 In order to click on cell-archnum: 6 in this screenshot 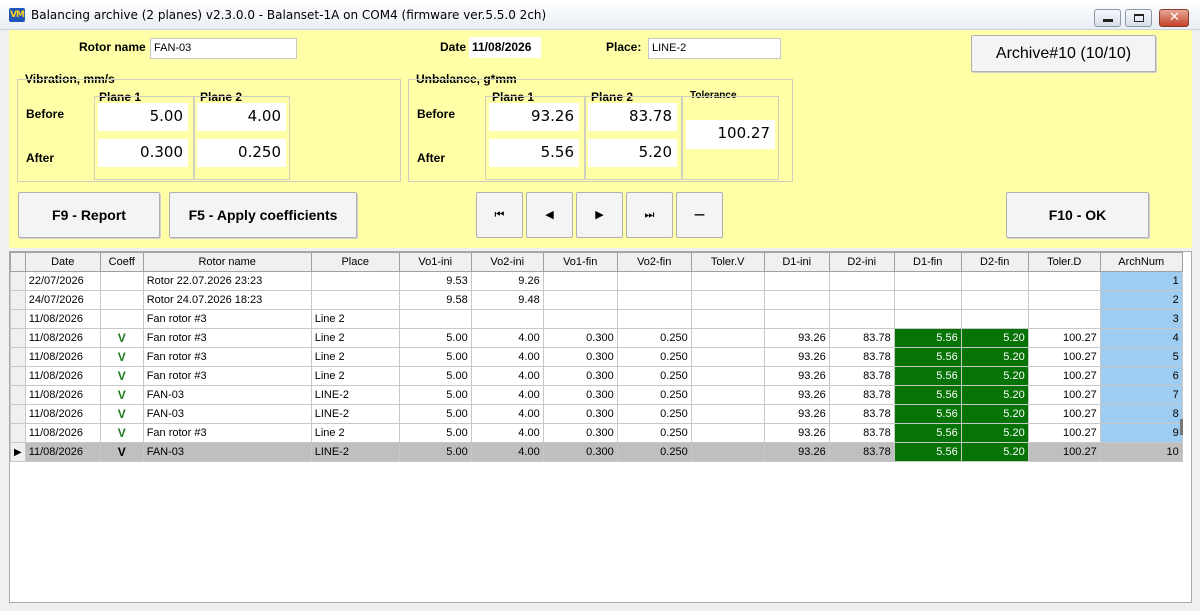, I will do `click(1141, 376)`.